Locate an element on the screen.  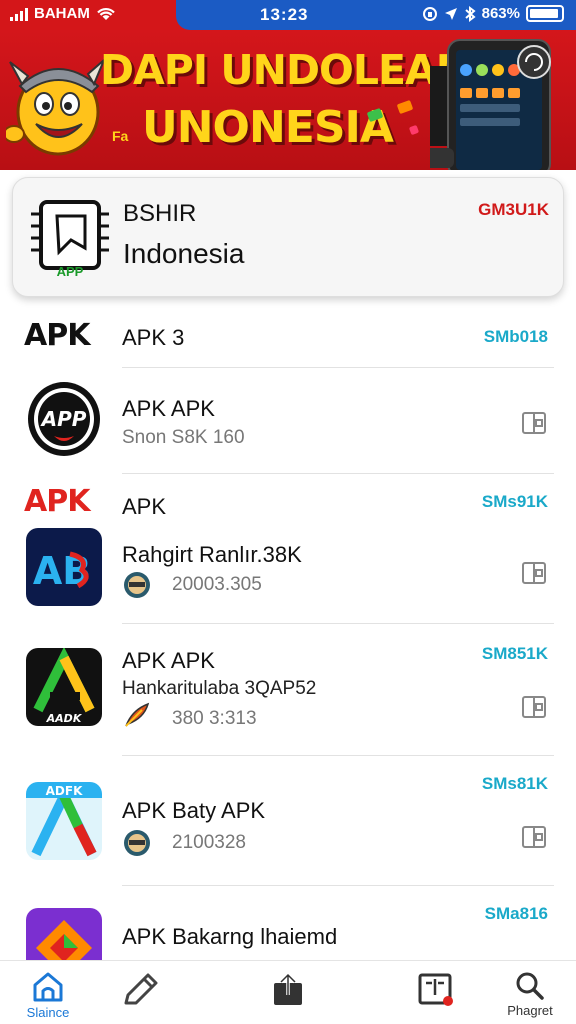
location-arrow-icon is located at coordinates (450, 13).